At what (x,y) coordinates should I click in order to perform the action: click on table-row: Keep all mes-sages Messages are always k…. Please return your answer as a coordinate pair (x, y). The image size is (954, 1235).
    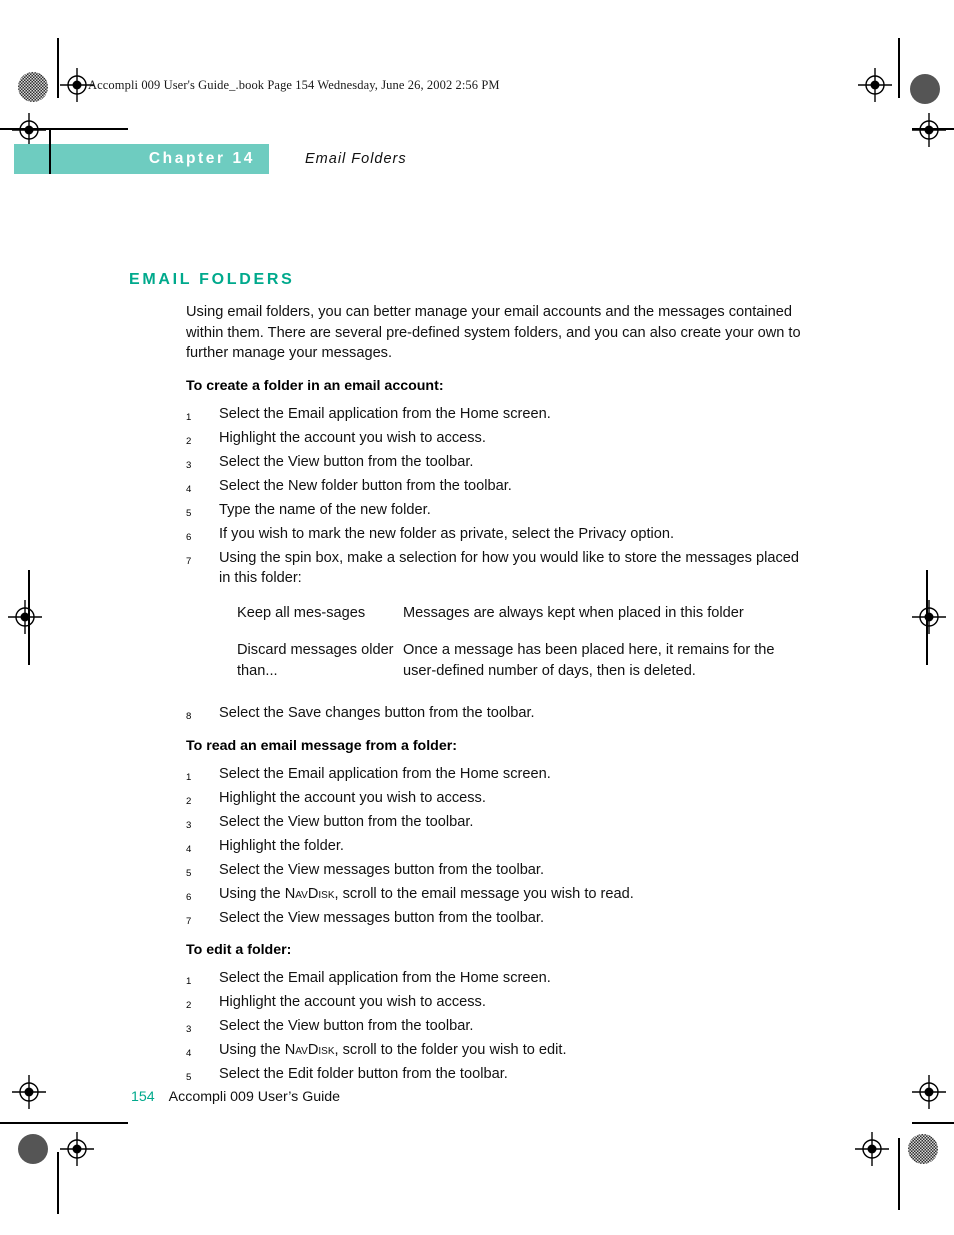
    Looking at the image, I should click on (517, 622).